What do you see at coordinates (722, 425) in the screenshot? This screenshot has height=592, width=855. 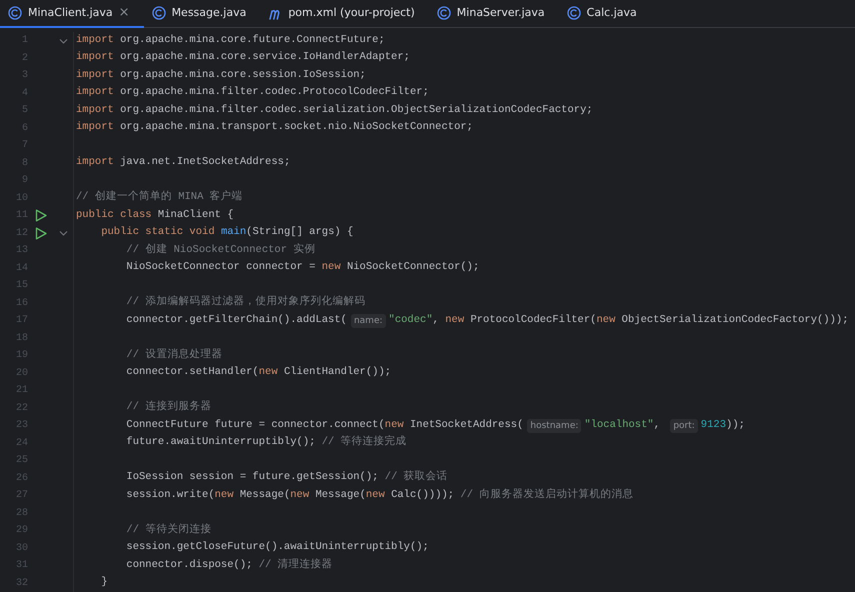 I see `code-text: 9123));` at bounding box center [722, 425].